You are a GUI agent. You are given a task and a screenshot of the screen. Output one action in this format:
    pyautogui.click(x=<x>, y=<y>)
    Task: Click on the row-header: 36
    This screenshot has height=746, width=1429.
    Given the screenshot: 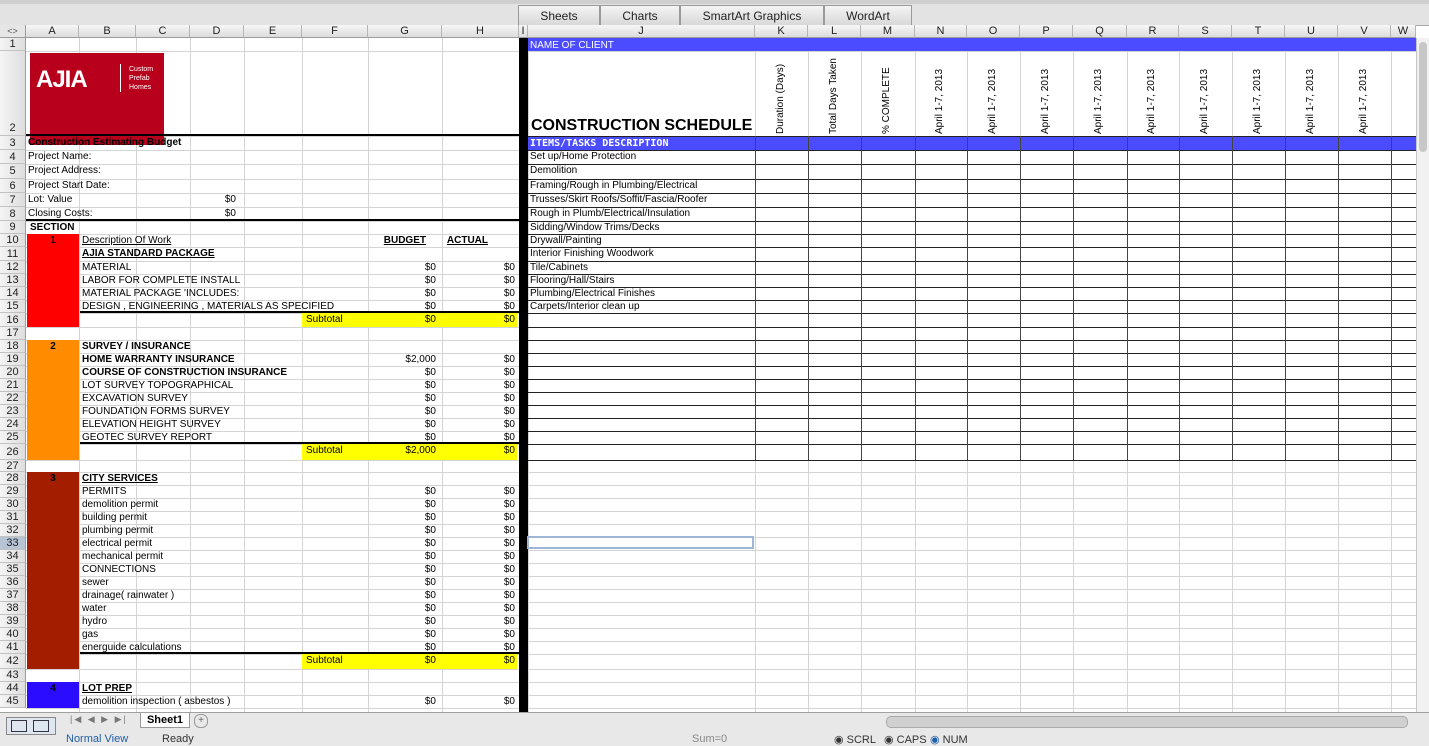 What is the action you would take?
    pyautogui.click(x=13, y=582)
    